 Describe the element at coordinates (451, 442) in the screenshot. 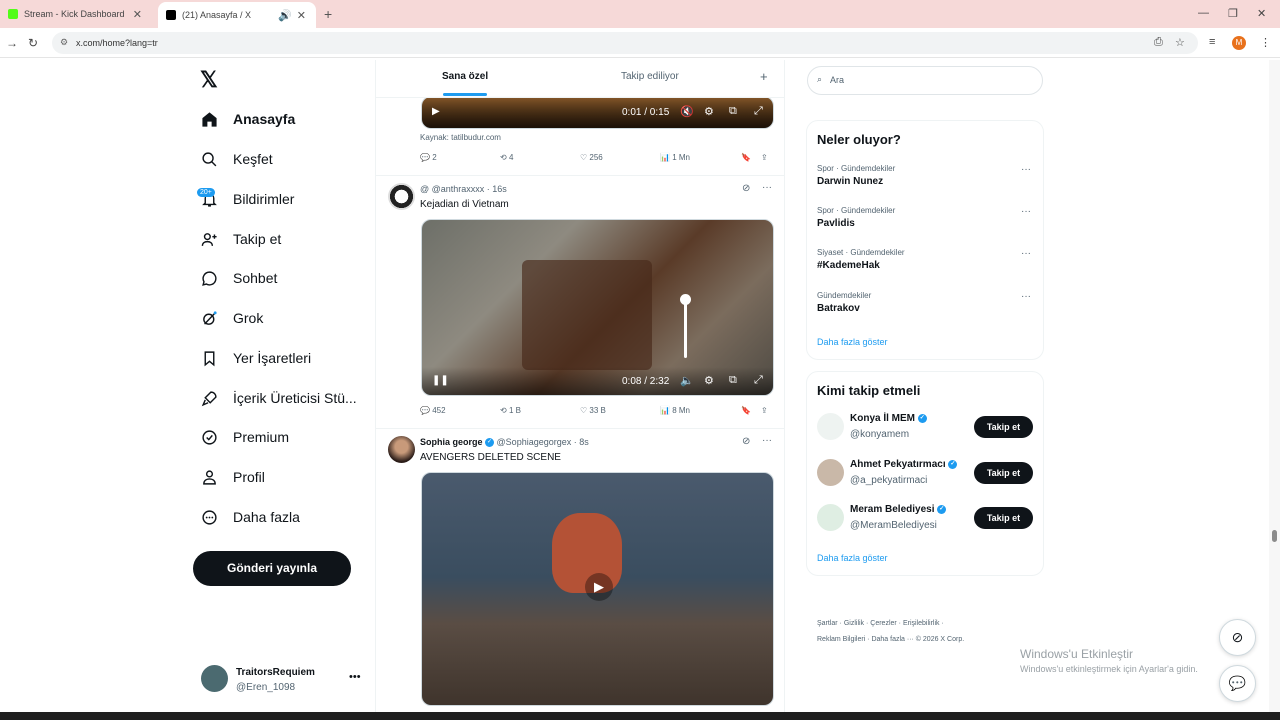

I see `author-name: Sophia george` at that location.